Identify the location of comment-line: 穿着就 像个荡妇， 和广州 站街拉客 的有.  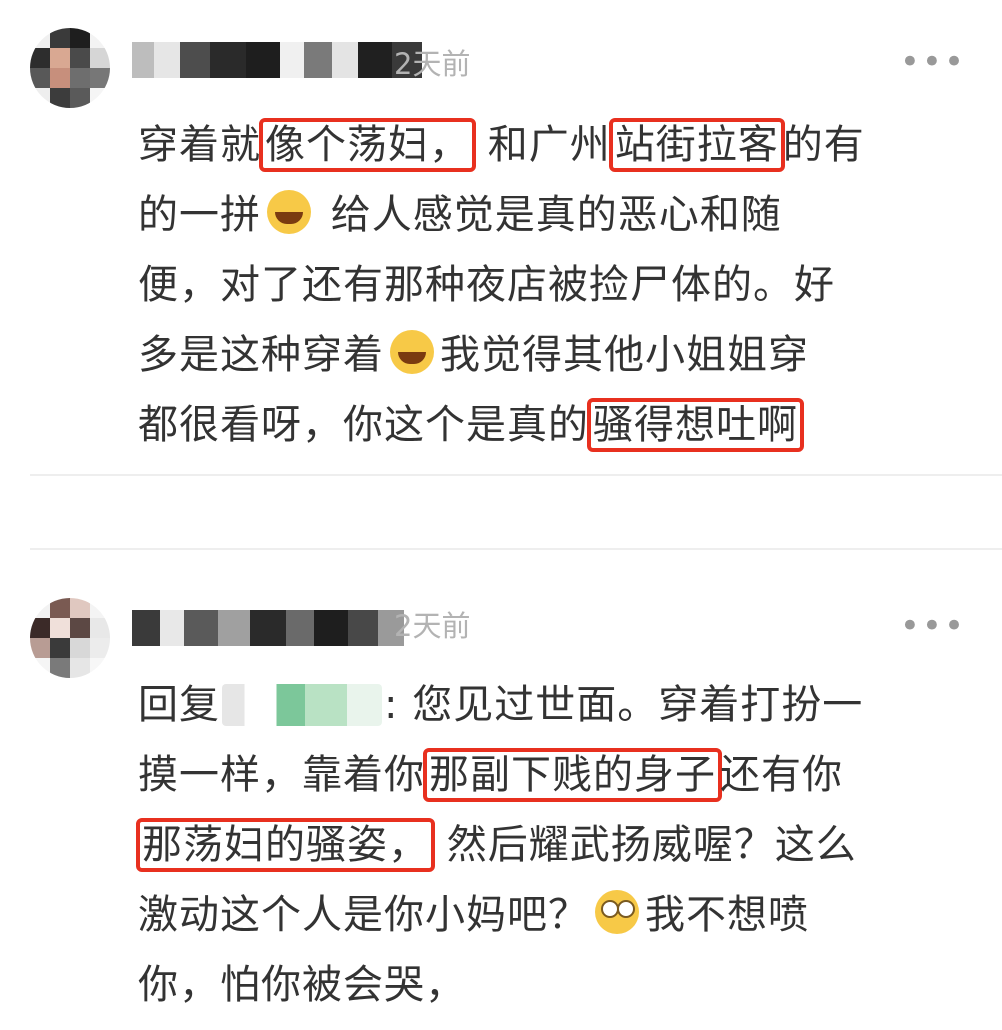
(553, 145).